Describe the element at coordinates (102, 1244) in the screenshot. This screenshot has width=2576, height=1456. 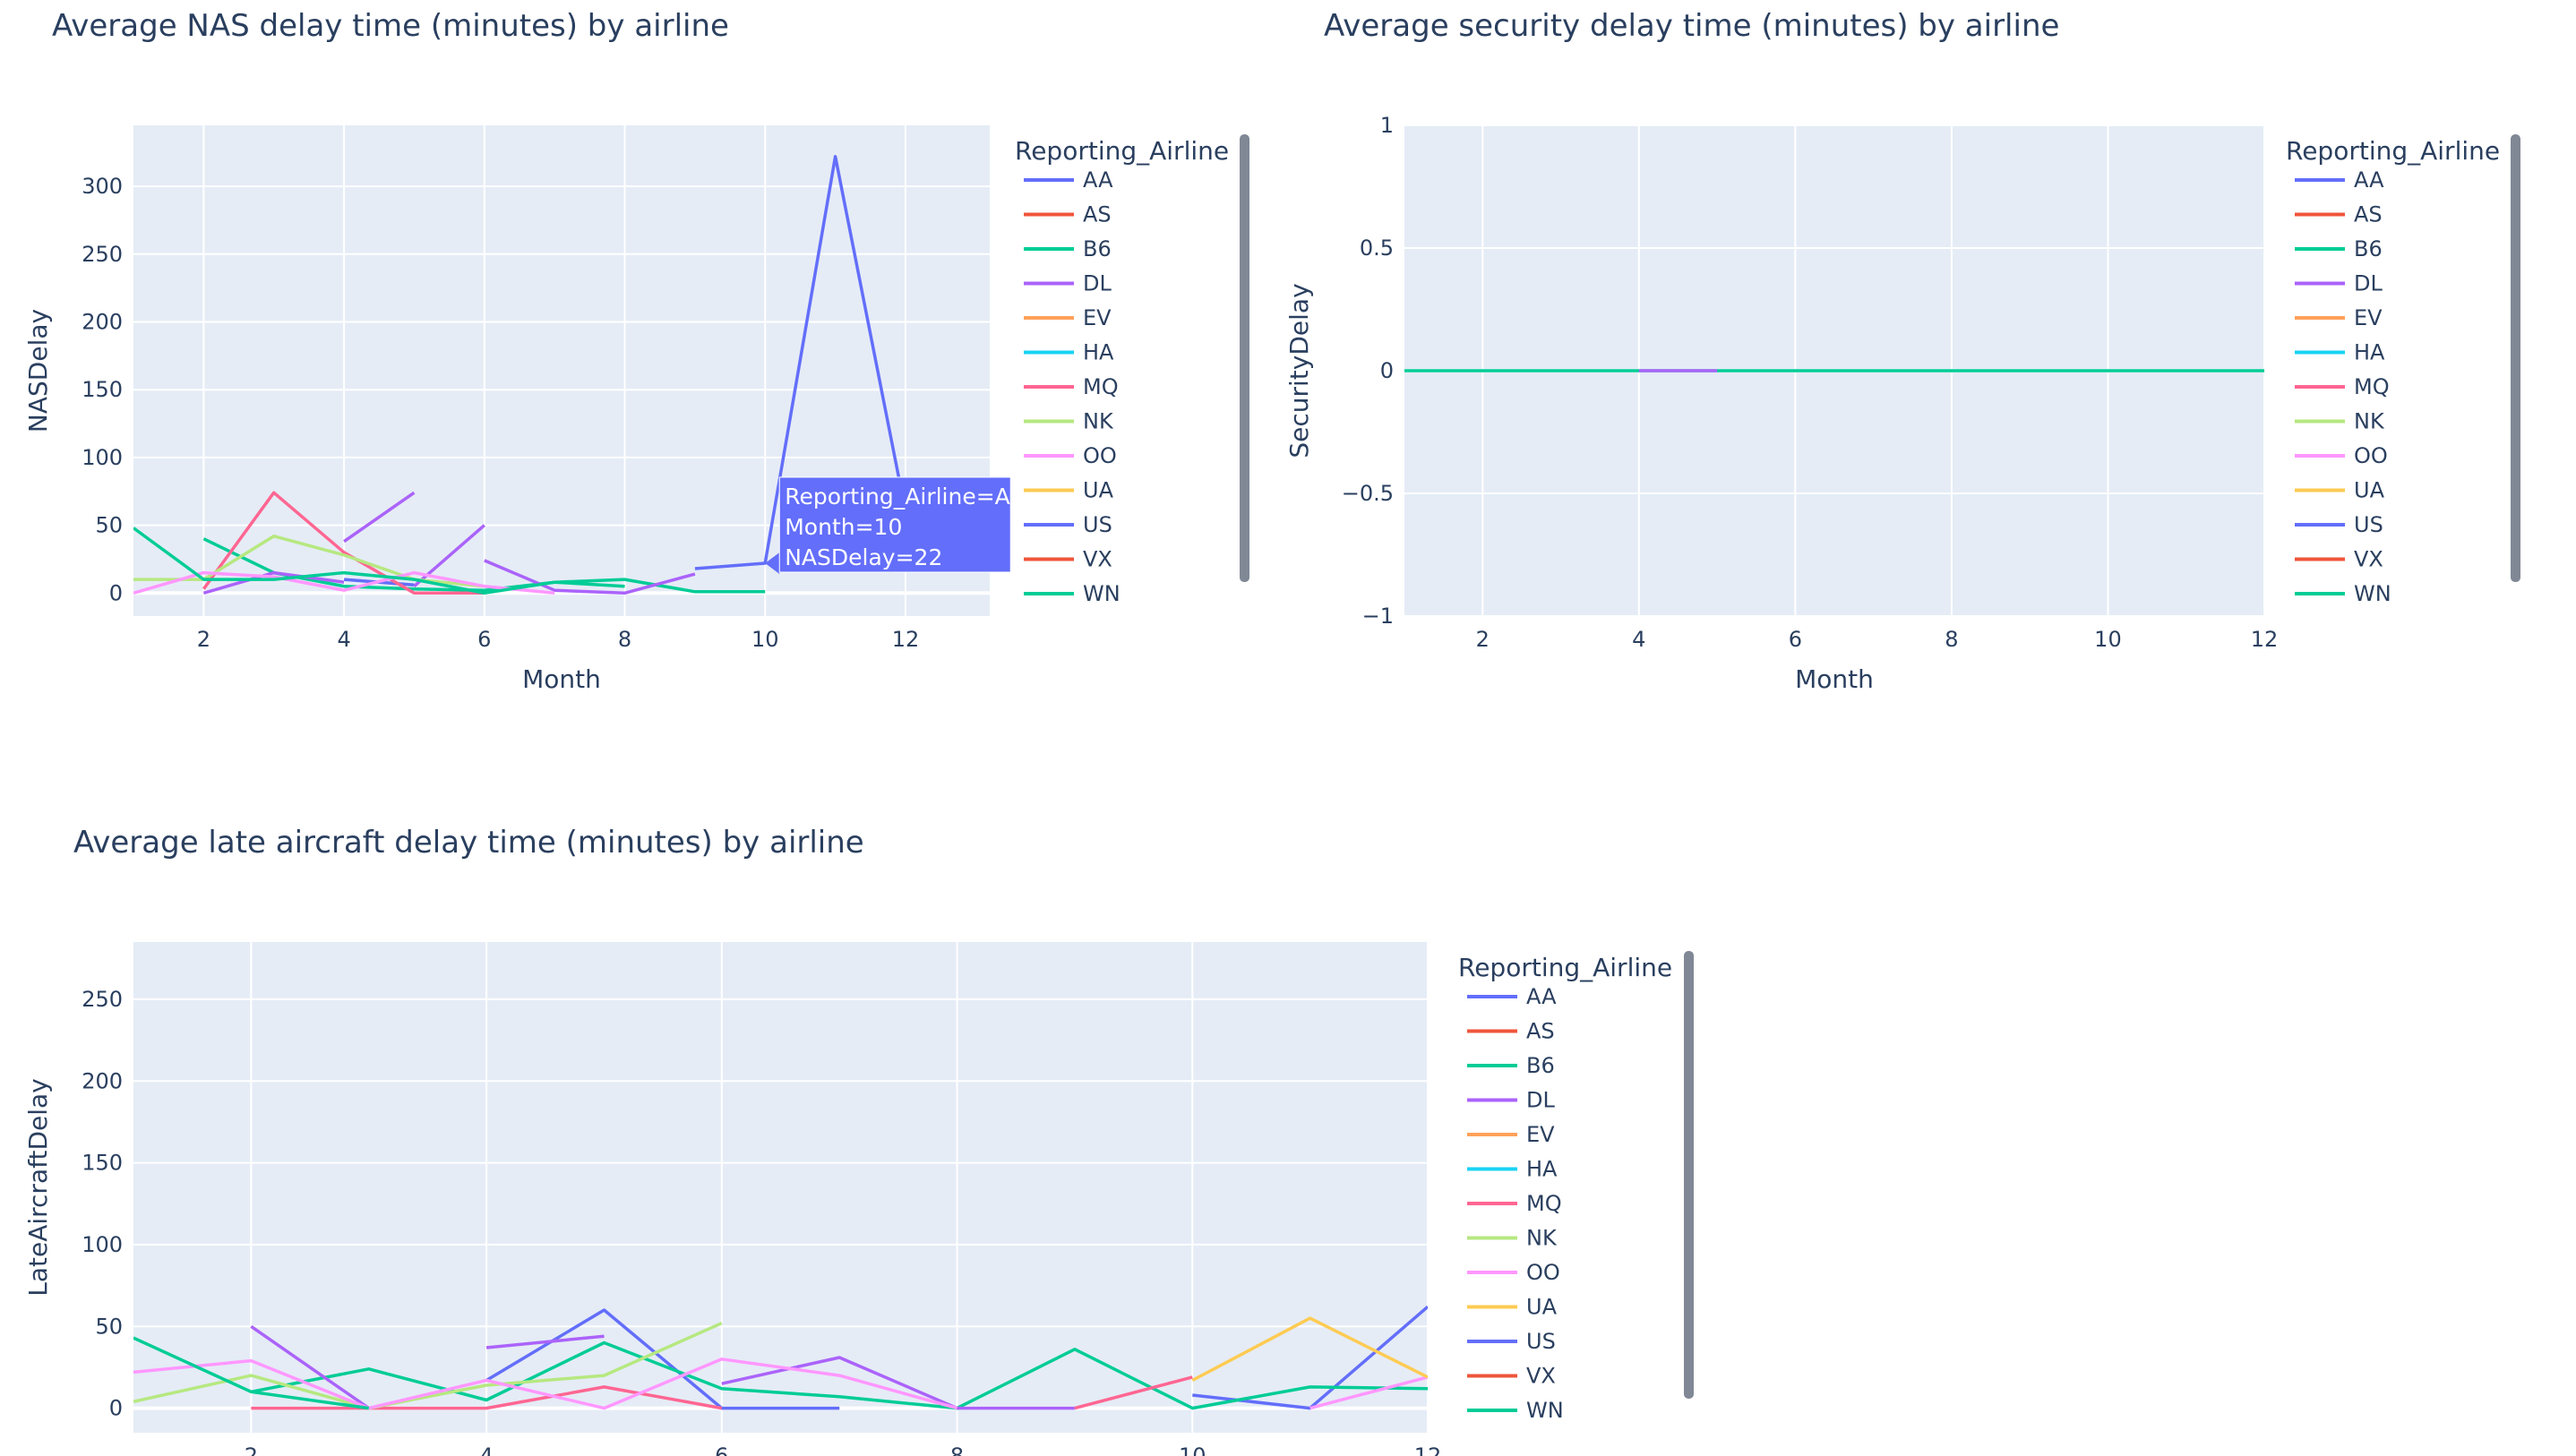
I see `y-tick-label: 100` at that location.